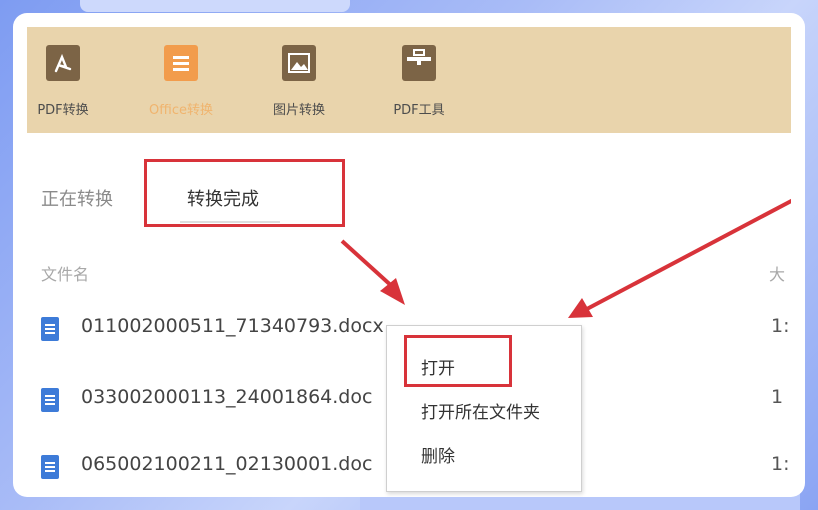 The width and height of the screenshot is (818, 510). Describe the element at coordinates (392, 291) in the screenshot. I see `arrow-head-left` at that location.